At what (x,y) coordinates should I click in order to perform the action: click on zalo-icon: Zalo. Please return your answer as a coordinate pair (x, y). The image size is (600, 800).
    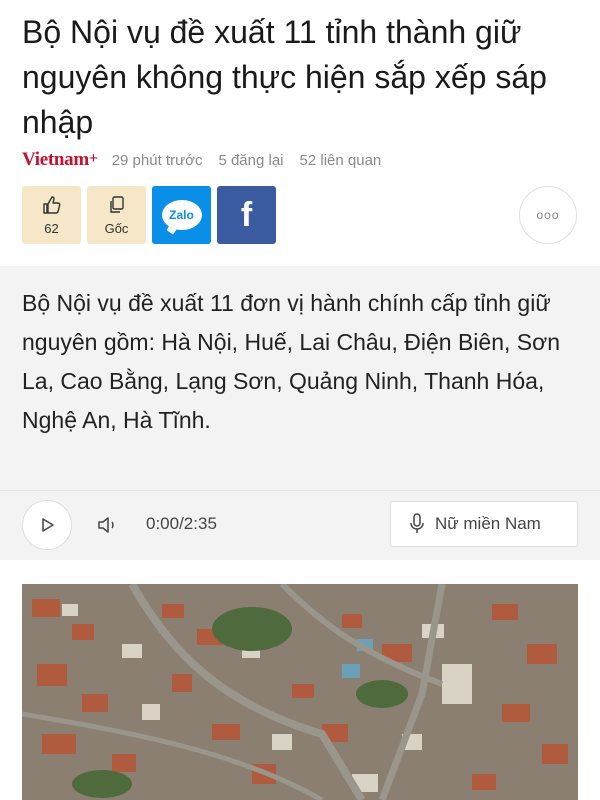
    Looking at the image, I should click on (181, 215).